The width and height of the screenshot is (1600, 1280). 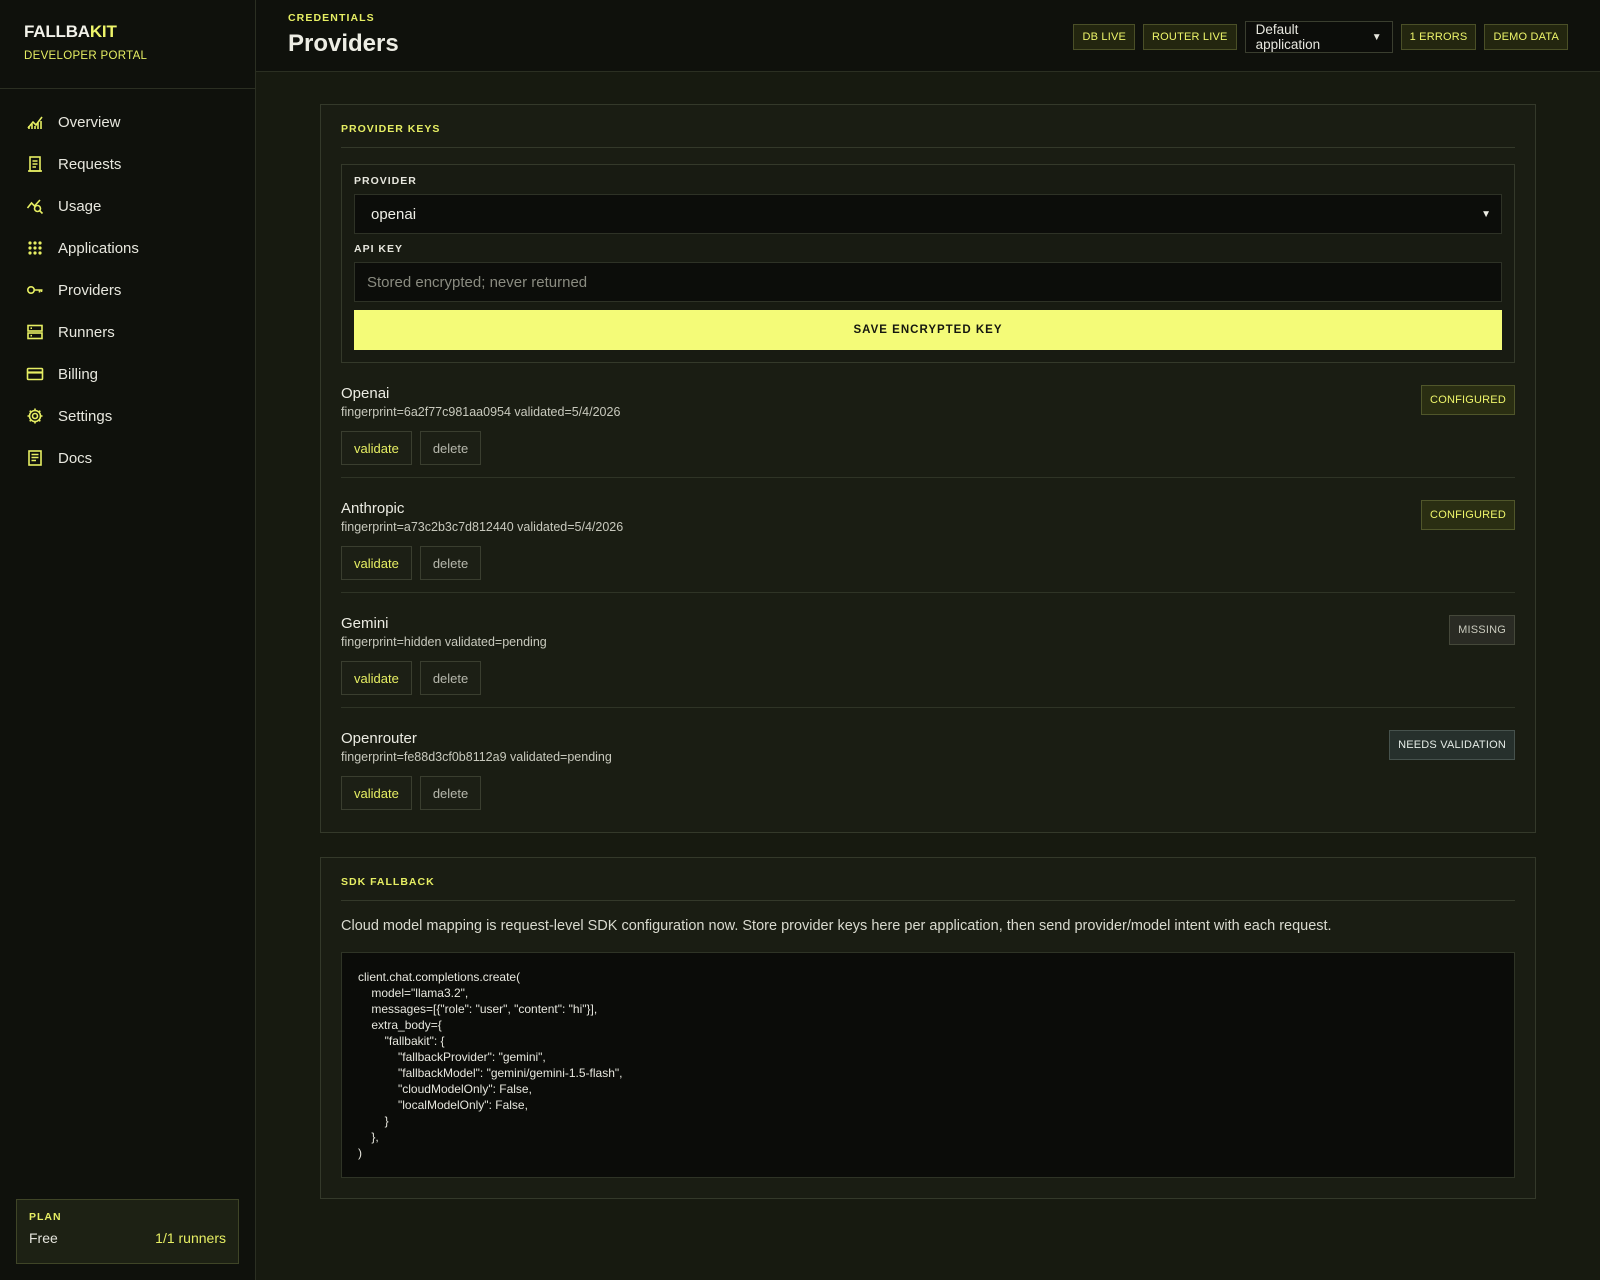 What do you see at coordinates (394, 214) in the screenshot?
I see `provider-select-value: openai` at bounding box center [394, 214].